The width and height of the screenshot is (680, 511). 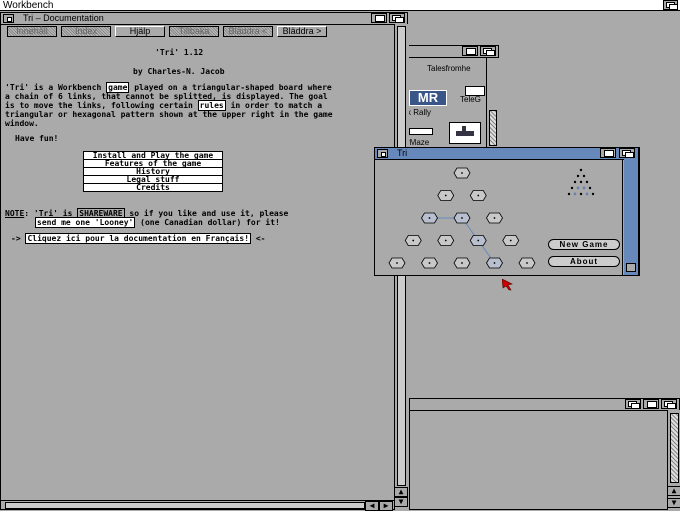 What do you see at coordinates (258, 238) in the screenshot?
I see `text-run: <-` at bounding box center [258, 238].